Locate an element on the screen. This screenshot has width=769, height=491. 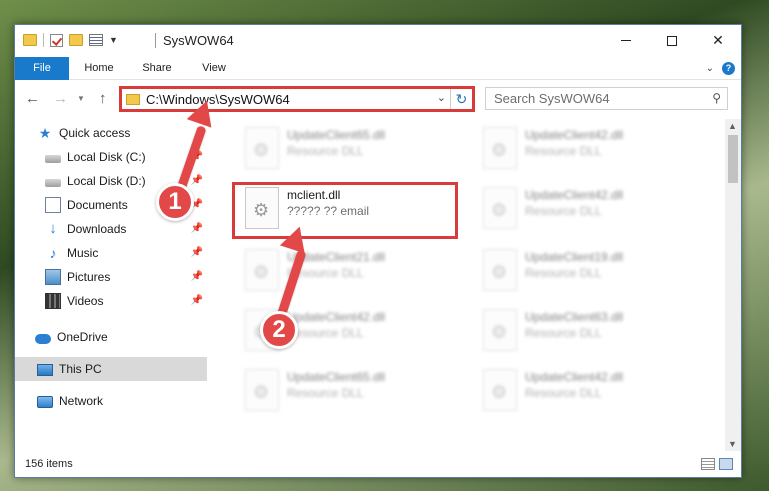
close-icon: ✕ is located at coordinates (718, 40).